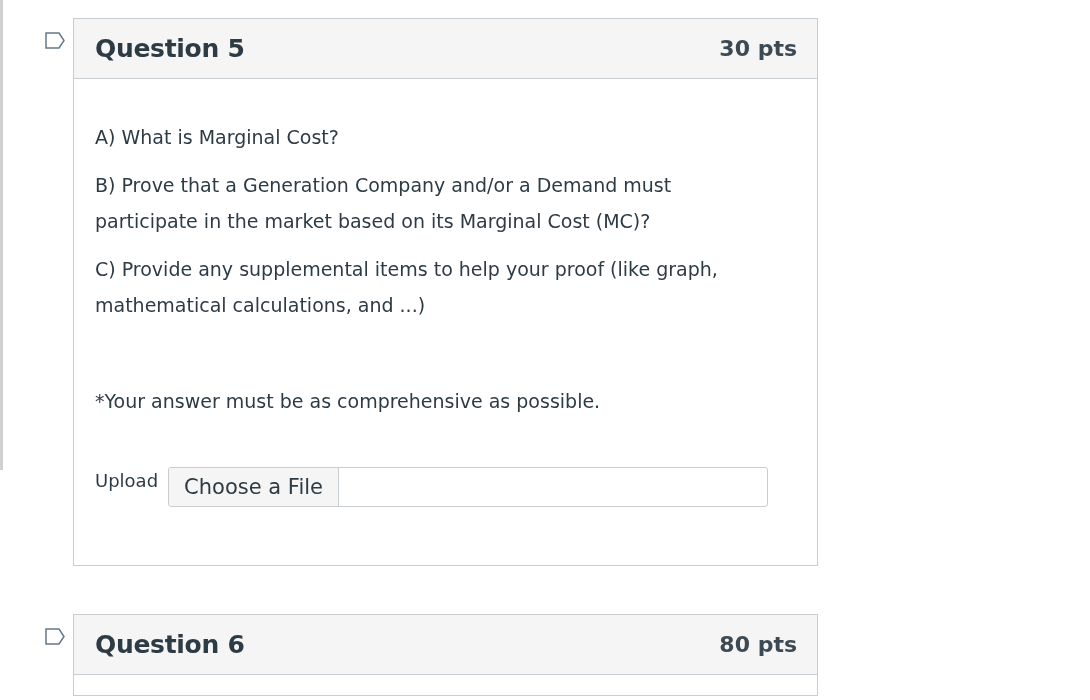  What do you see at coordinates (384, 203) in the screenshot?
I see `question-text: B) Prove that a Generation Company and/or a Demand must participate in the market based on its Marginal Cost (MC)?` at bounding box center [384, 203].